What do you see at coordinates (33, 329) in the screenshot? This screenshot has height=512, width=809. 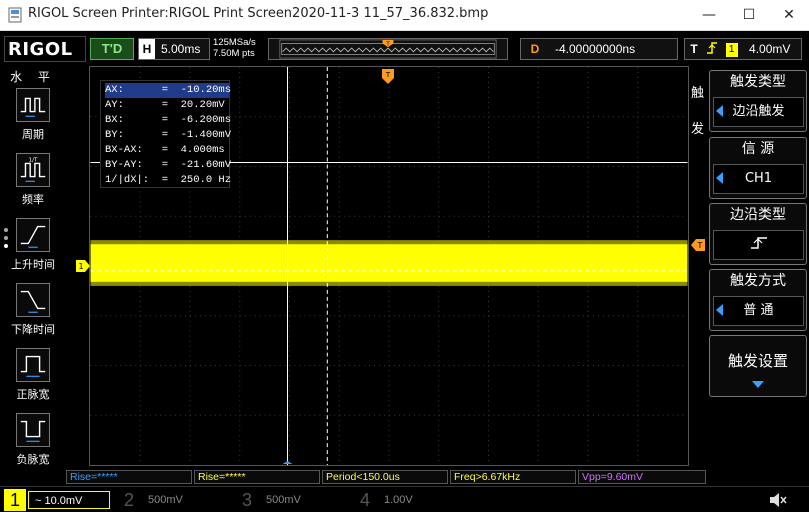 I see `menu-label-fall-time: 下降时间` at bounding box center [33, 329].